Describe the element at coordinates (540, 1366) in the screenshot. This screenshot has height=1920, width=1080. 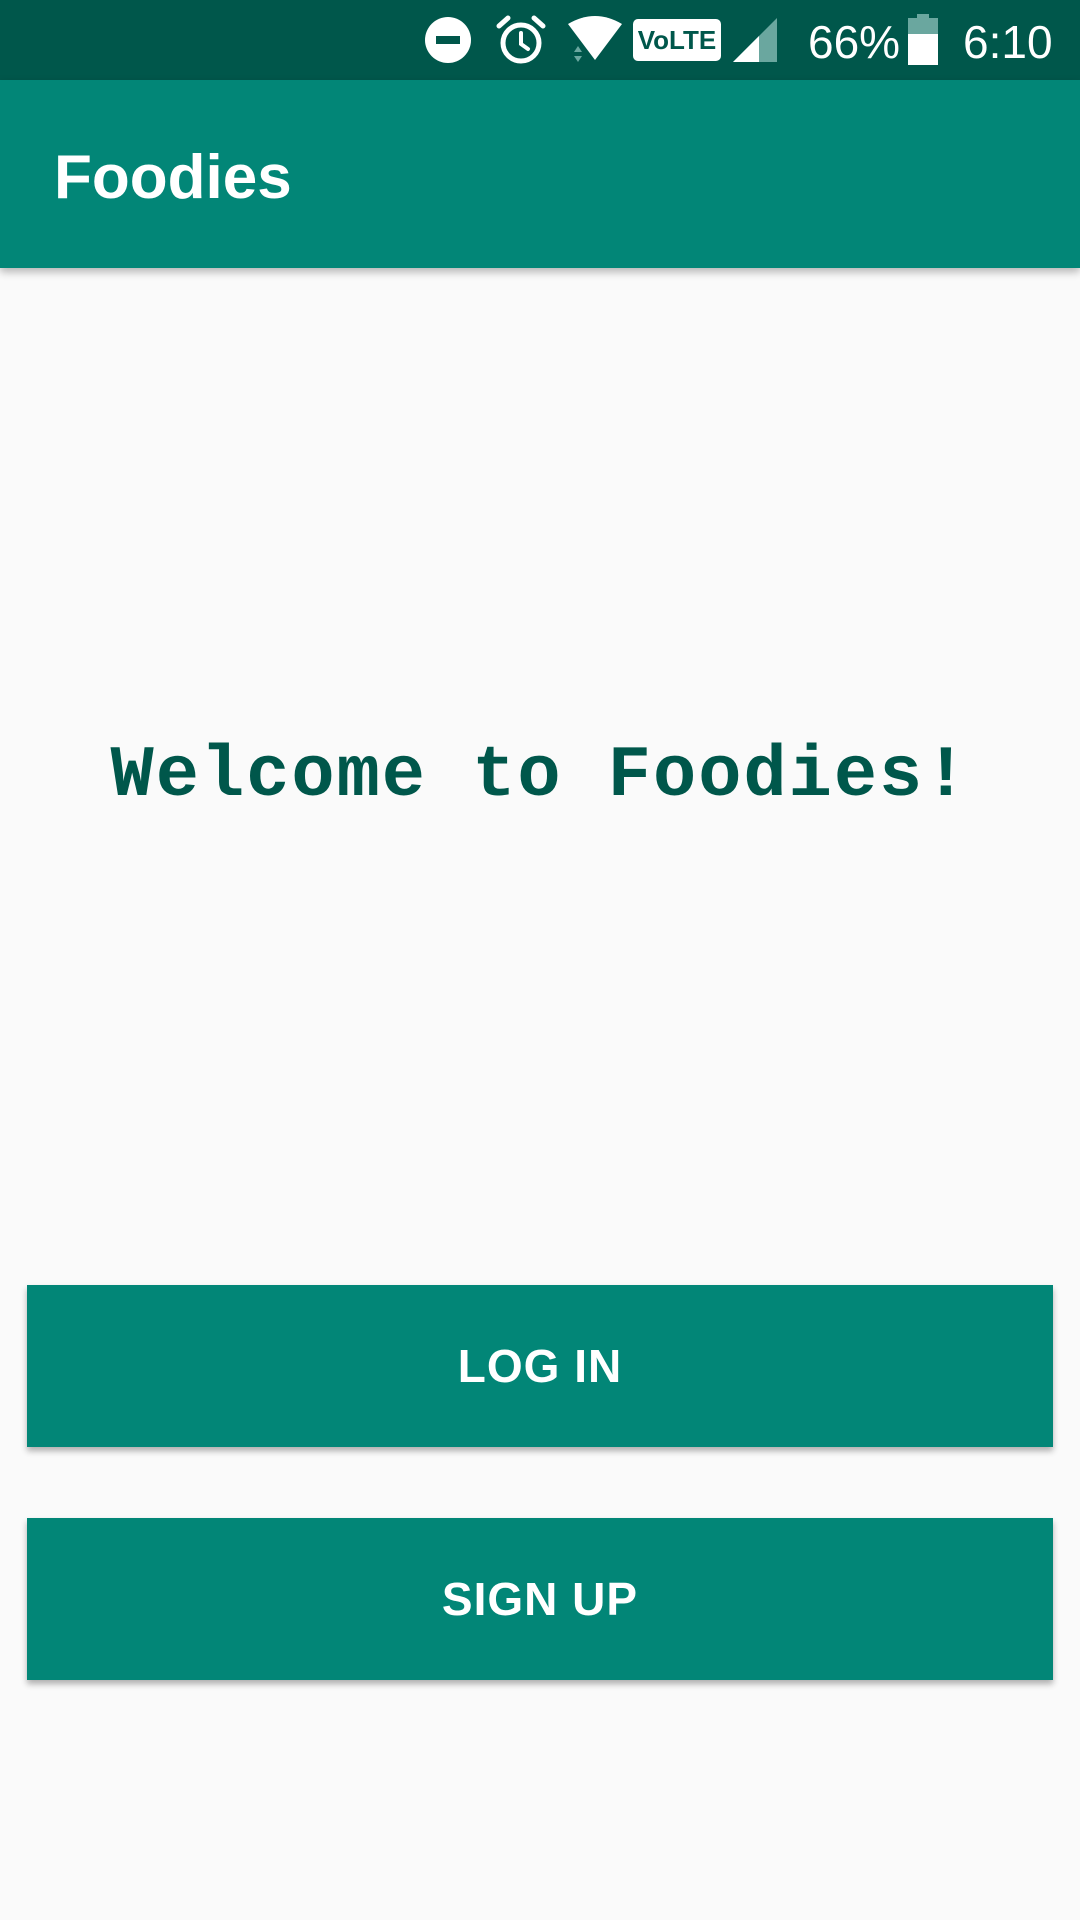
I see `login-button: LOG IN` at that location.